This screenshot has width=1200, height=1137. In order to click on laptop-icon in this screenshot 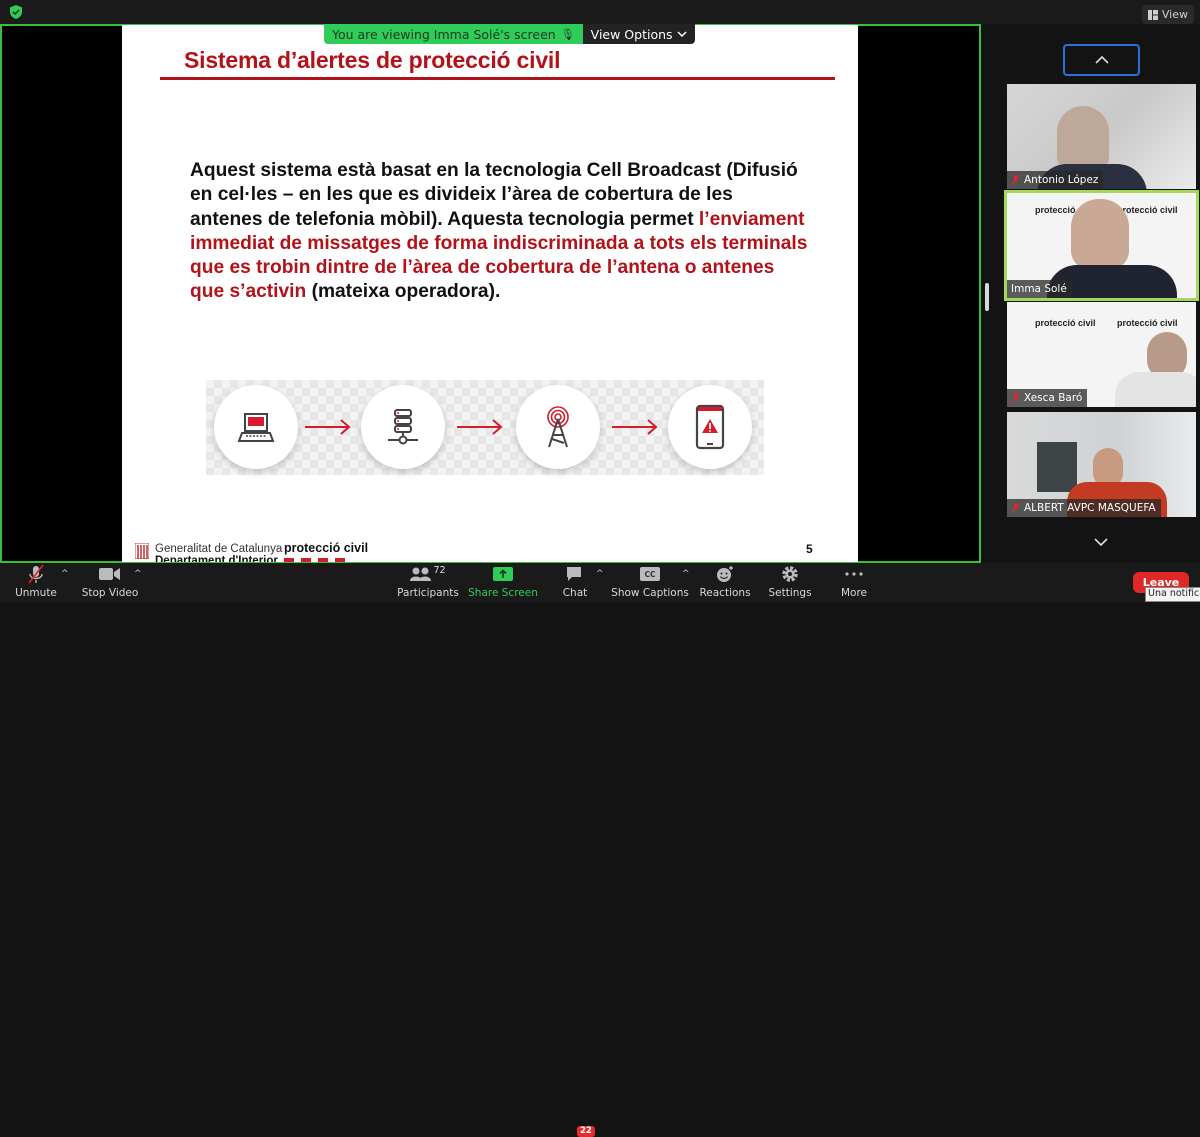, I will do `click(256, 427)`.